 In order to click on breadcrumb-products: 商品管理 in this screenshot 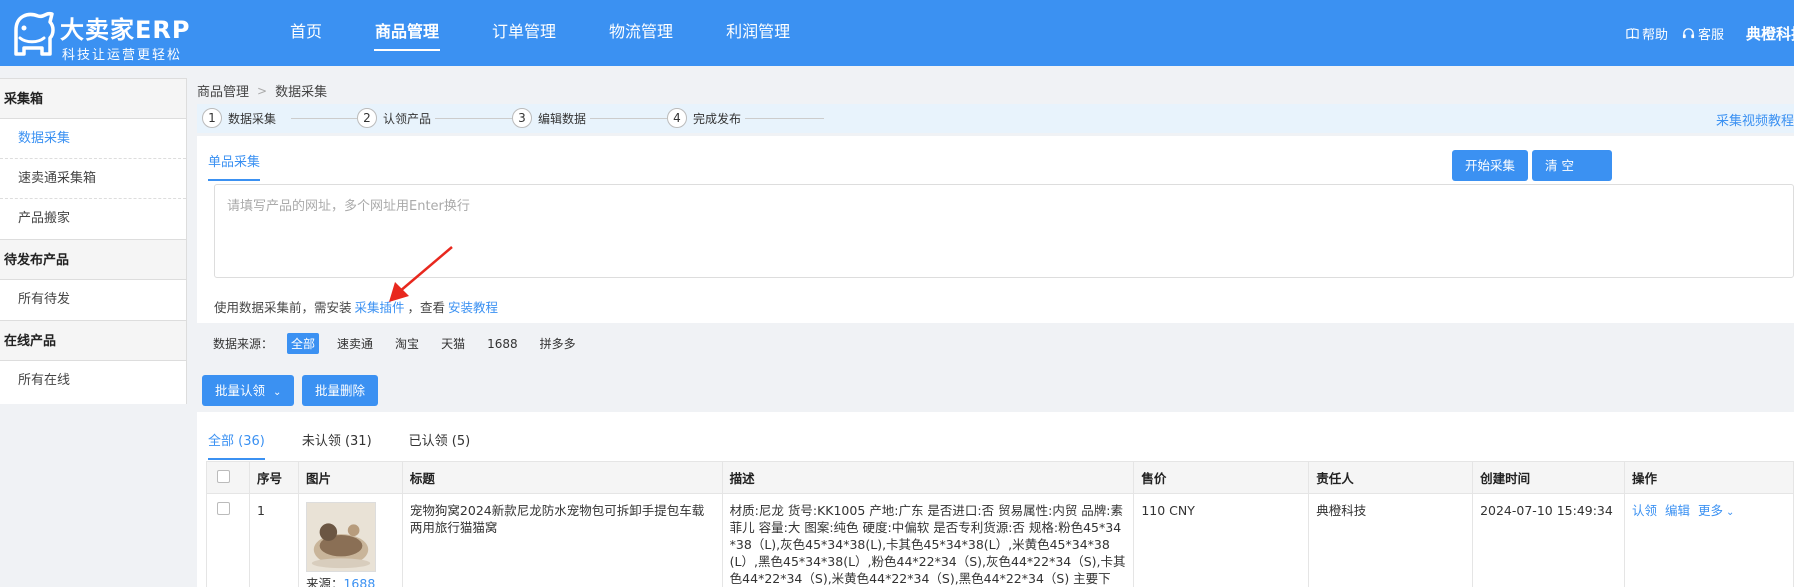, I will do `click(223, 90)`.